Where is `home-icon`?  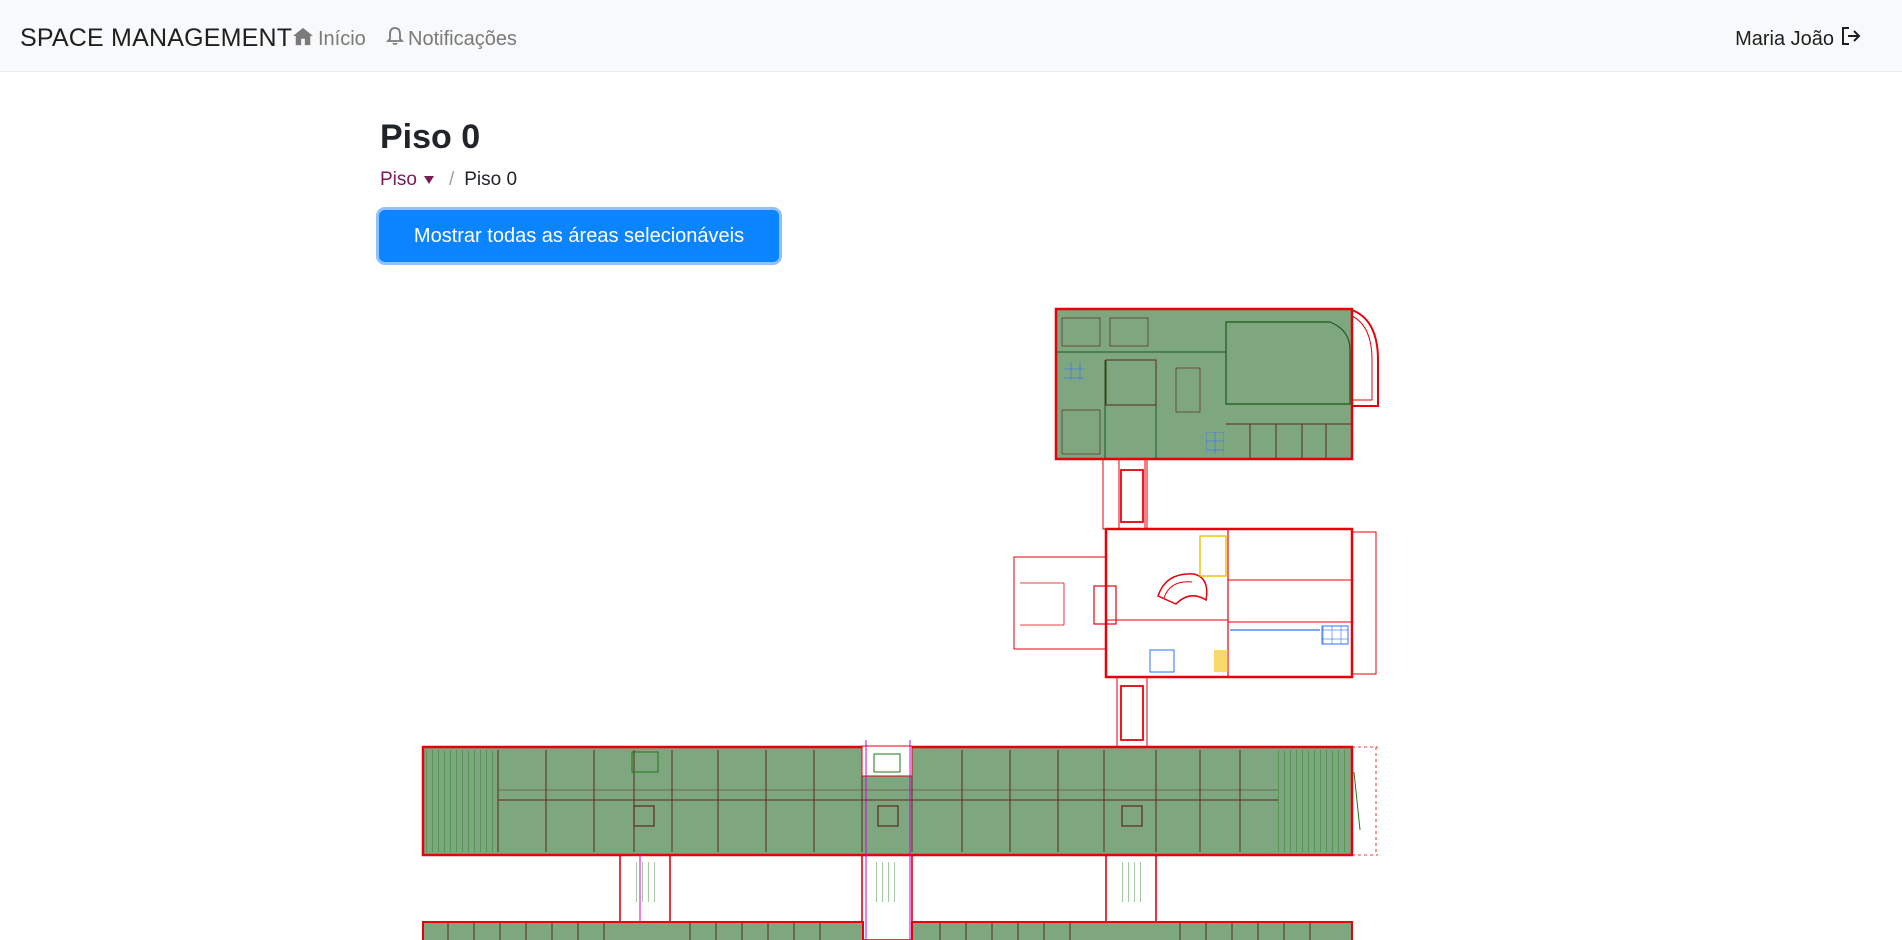 home-icon is located at coordinates (303, 39).